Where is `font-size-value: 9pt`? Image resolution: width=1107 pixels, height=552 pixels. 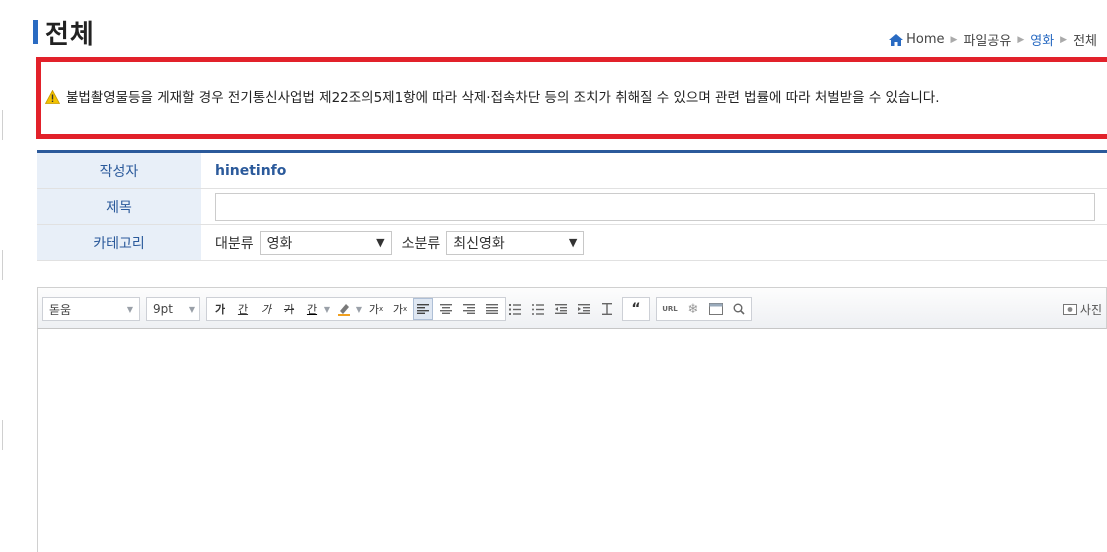
font-size-value: 9pt is located at coordinates (163, 309).